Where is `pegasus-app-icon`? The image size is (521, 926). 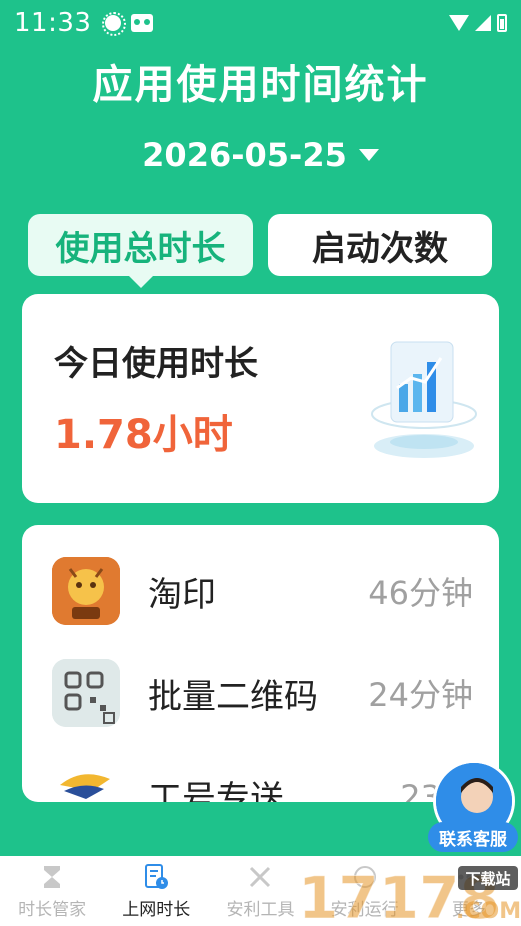 pegasus-app-icon is located at coordinates (86, 781).